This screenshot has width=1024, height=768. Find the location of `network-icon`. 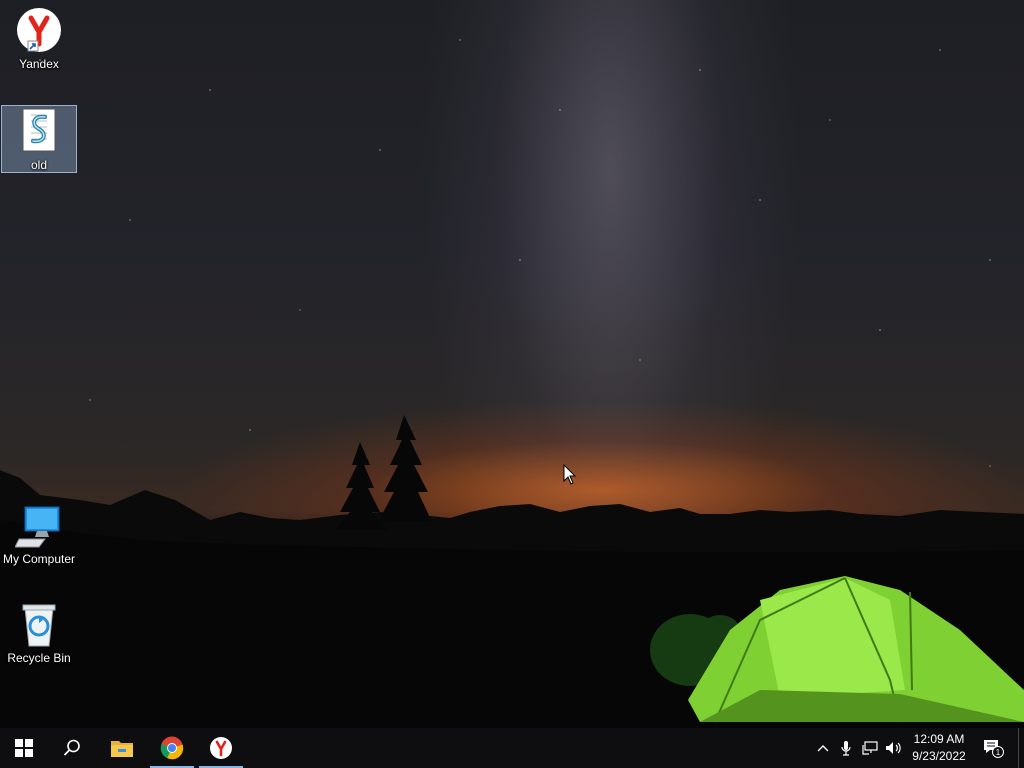

network-icon is located at coordinates (870, 748).